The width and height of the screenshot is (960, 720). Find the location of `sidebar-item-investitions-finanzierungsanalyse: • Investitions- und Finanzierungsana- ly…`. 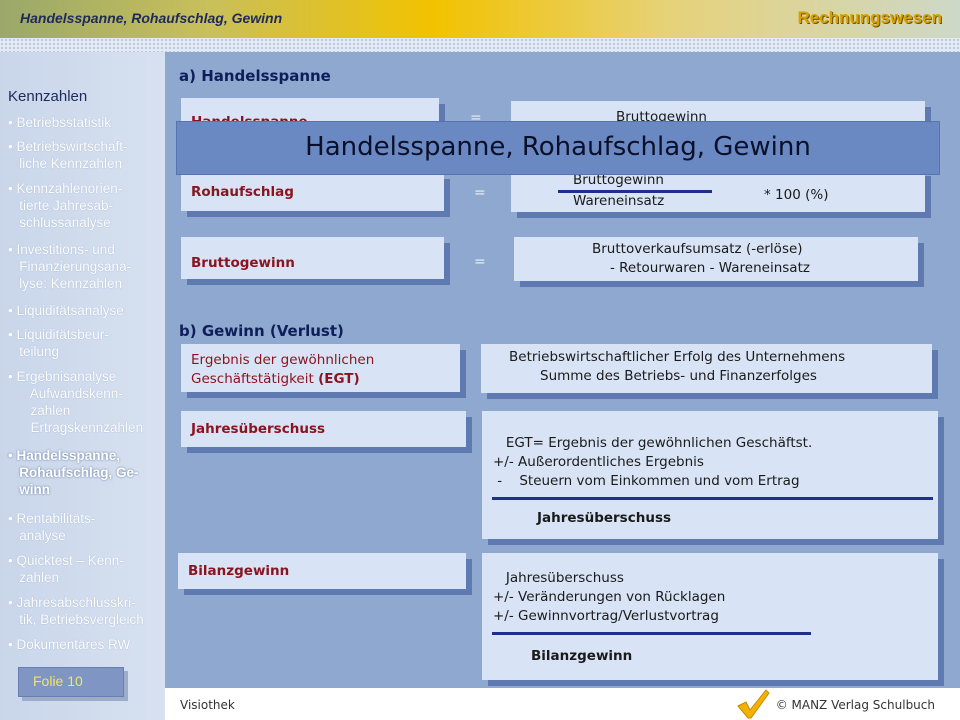

sidebar-item-investitions-finanzierungsanalyse: • Investitions- und Finanzierungsana- ly… is located at coordinates (88, 266).